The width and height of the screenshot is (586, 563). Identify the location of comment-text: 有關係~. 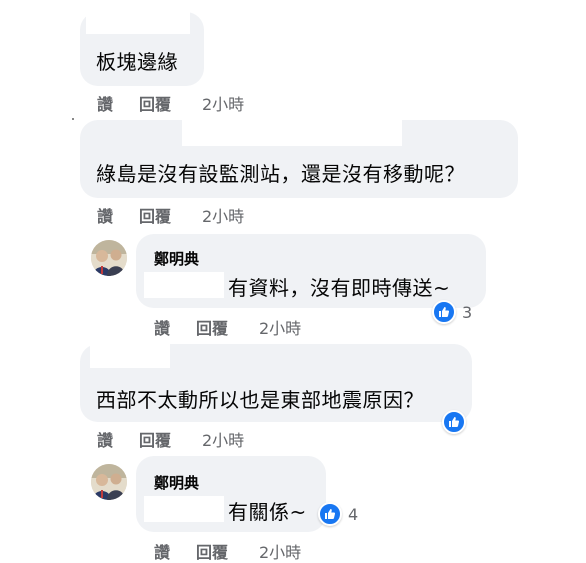
(267, 512).